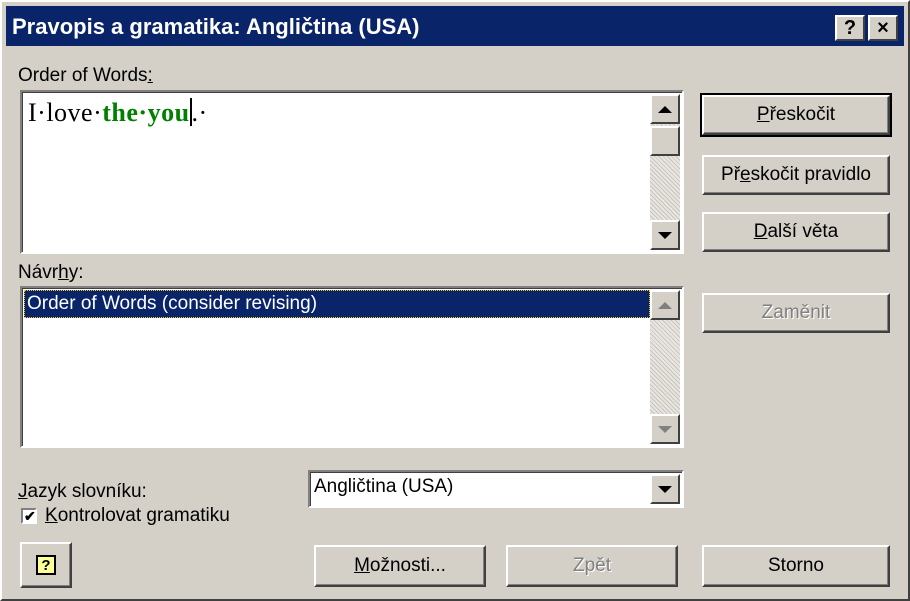 This screenshot has height=601, width=910. Describe the element at coordinates (796, 566) in the screenshot. I see `cancel-button: Storno` at that location.